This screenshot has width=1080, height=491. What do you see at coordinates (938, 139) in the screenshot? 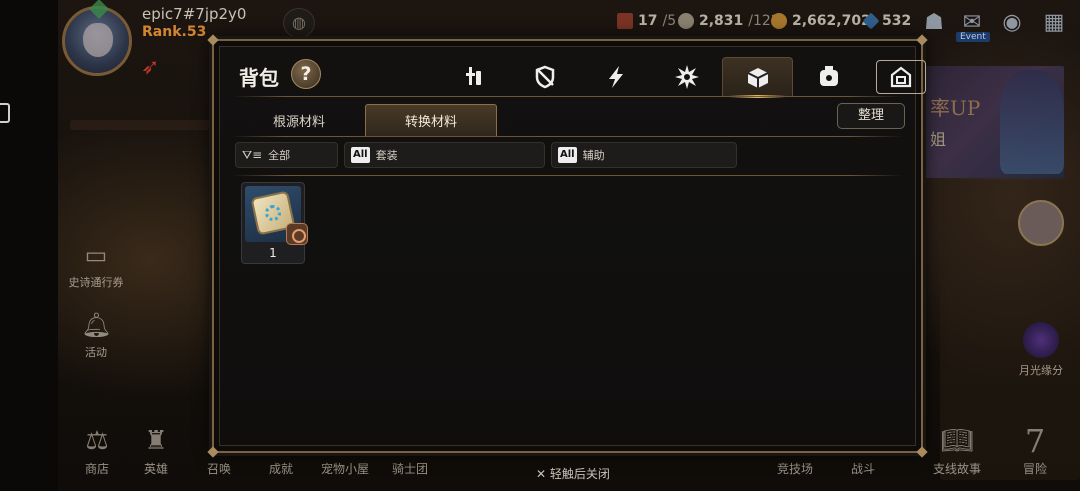
I see `banner-subtext: 姐` at bounding box center [938, 139].